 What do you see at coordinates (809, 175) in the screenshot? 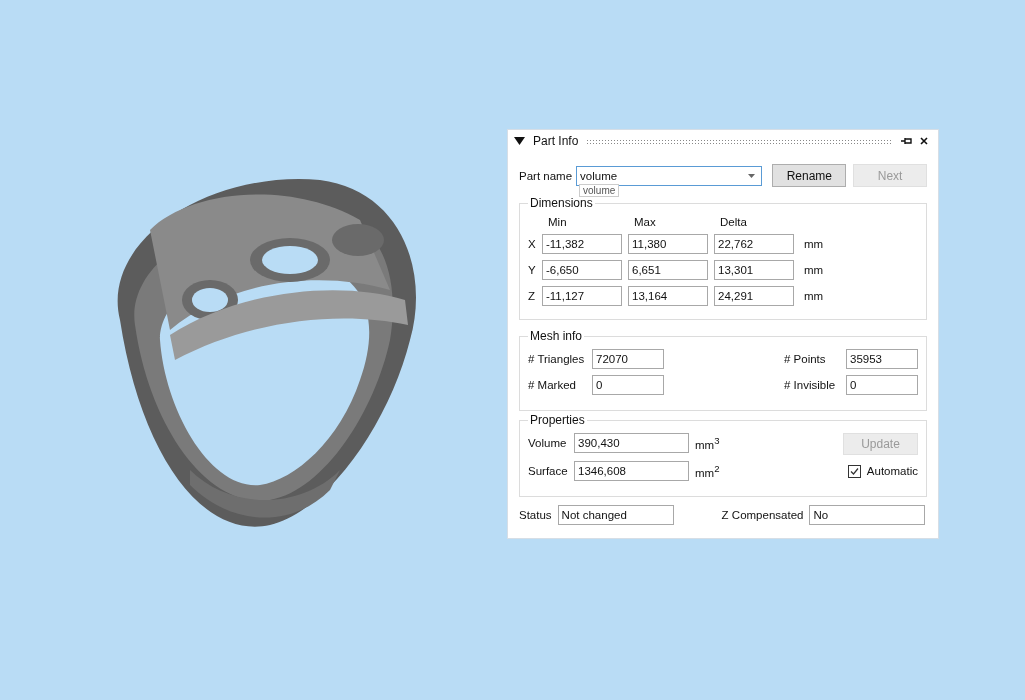
I see `rename-button: Rename` at bounding box center [809, 175].